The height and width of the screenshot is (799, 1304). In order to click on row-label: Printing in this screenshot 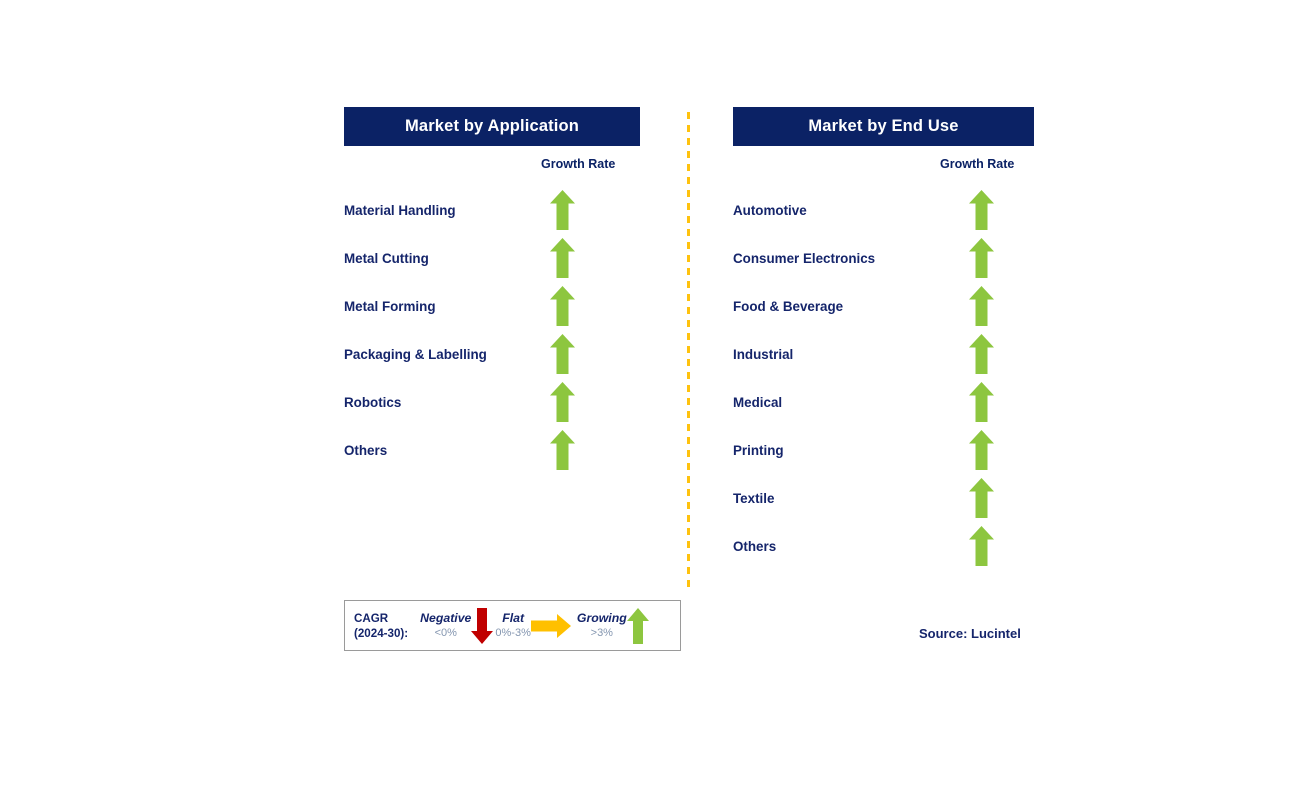, I will do `click(758, 450)`.